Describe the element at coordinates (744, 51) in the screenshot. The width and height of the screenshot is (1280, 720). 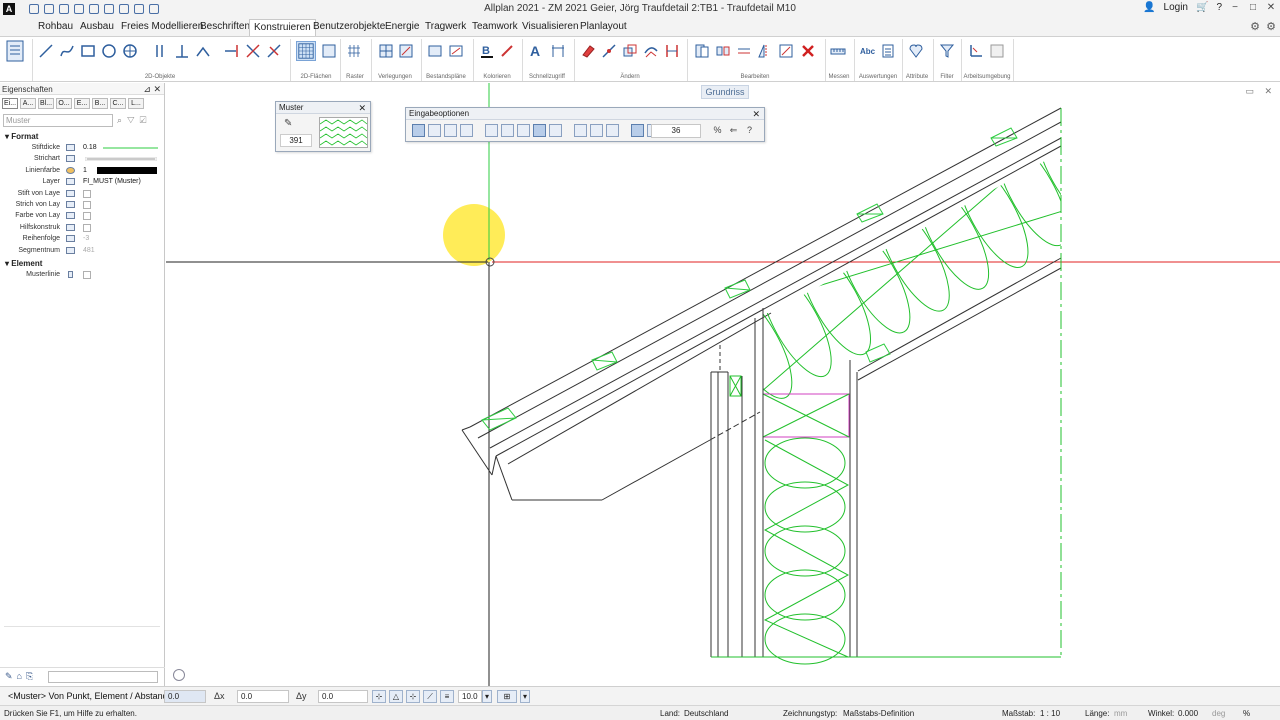
I see `modify-lines-icon` at that location.